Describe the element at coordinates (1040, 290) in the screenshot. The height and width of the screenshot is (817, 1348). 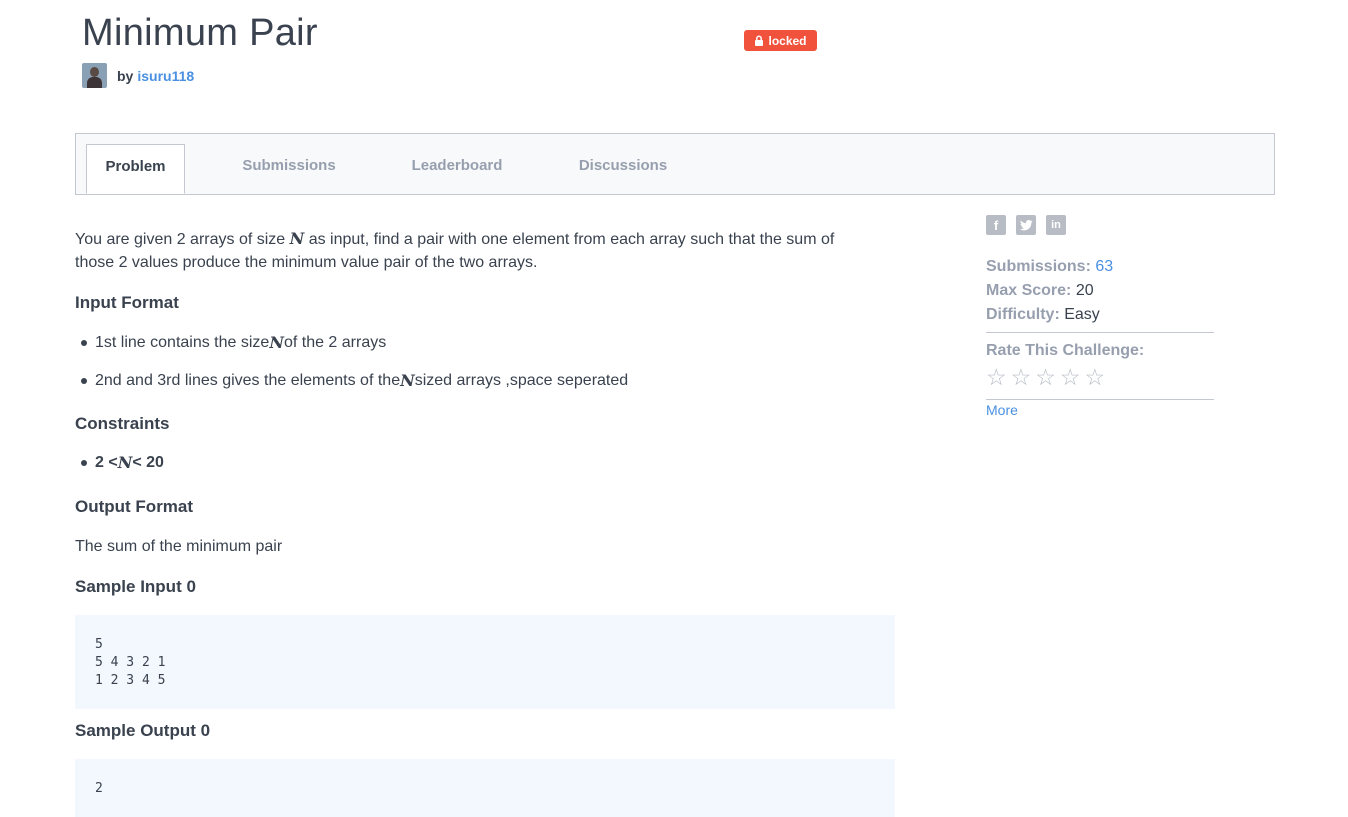
I see `max-score-stat: Max Score: 20` at that location.